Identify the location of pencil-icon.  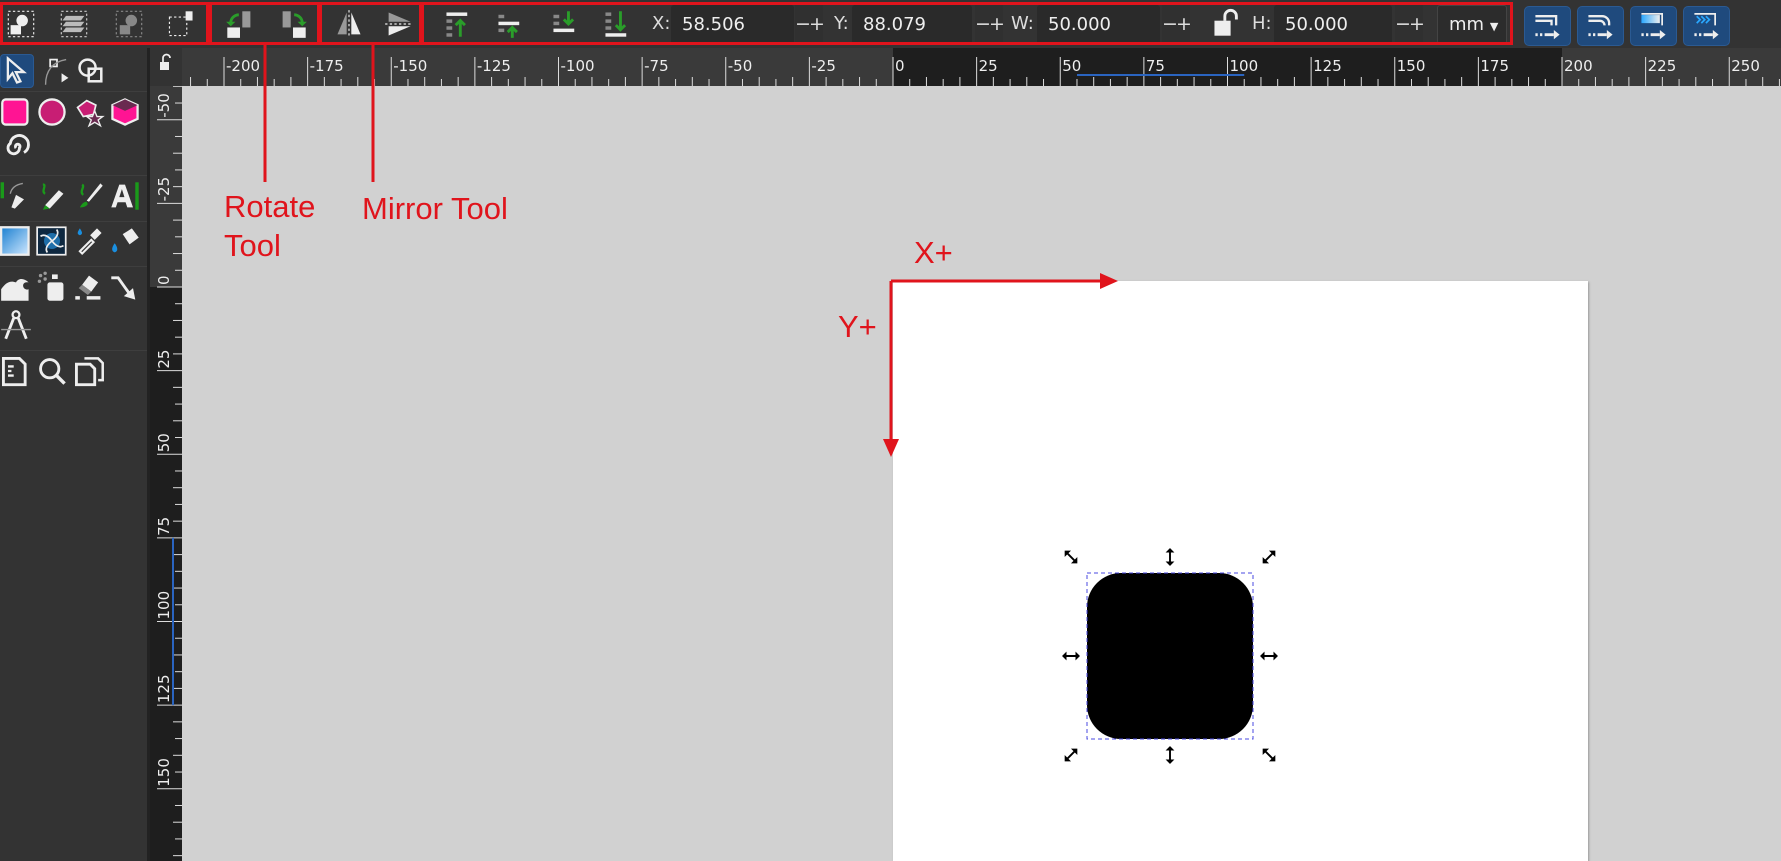
(53, 196).